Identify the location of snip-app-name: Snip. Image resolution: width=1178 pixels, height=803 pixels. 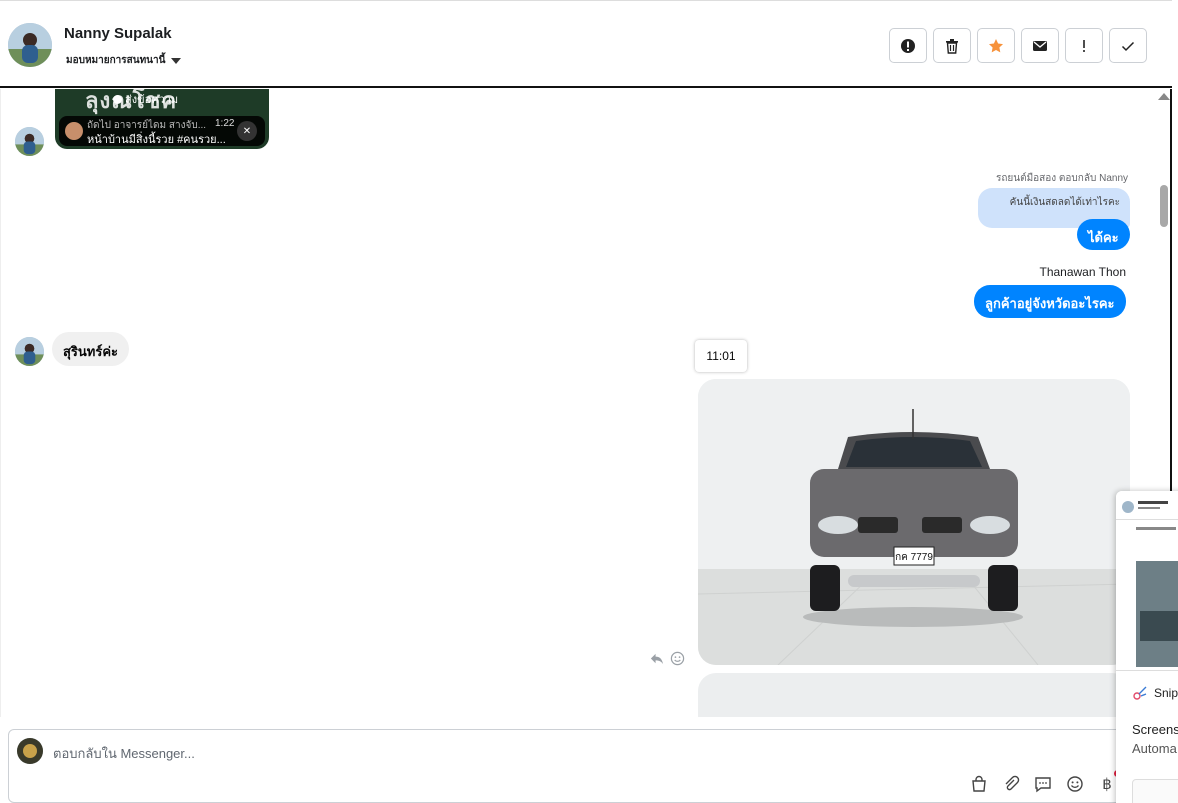
(1166, 693).